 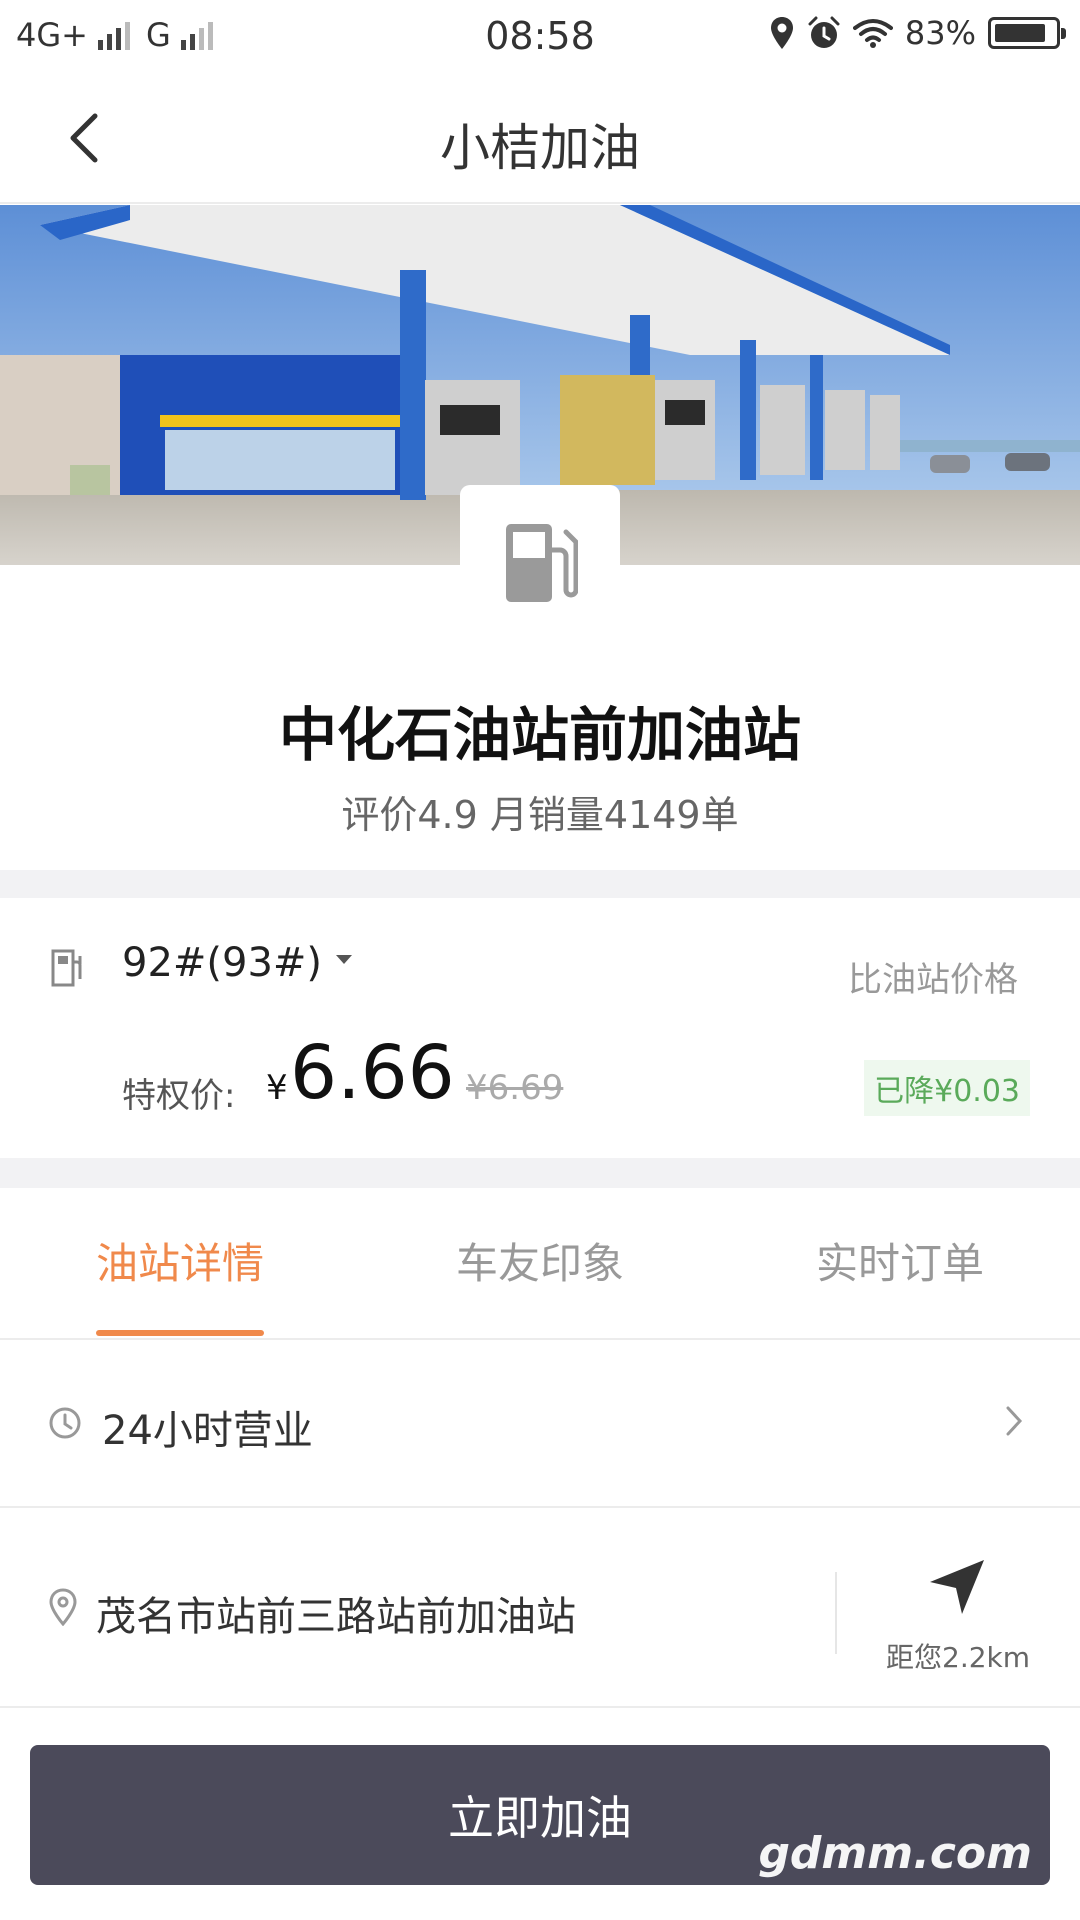 What do you see at coordinates (277, 1088) in the screenshot?
I see `price-currency: ¥` at bounding box center [277, 1088].